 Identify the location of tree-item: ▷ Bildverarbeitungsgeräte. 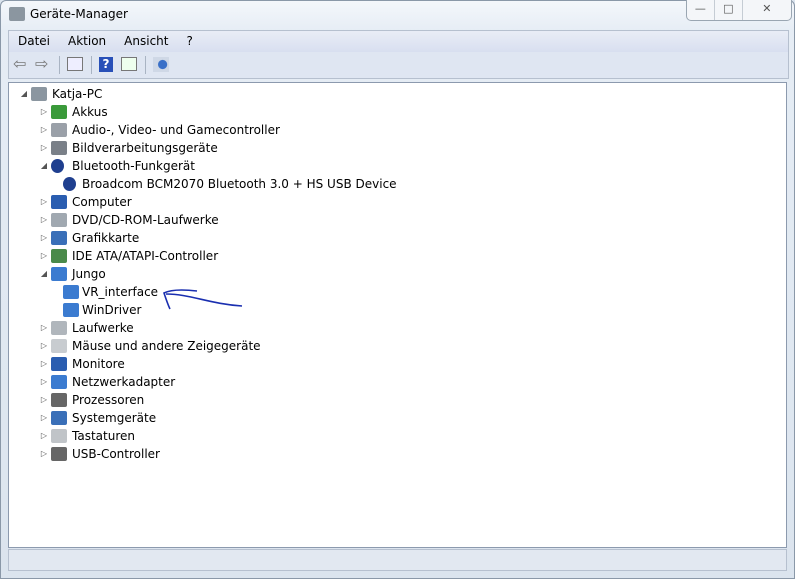
(394, 148).